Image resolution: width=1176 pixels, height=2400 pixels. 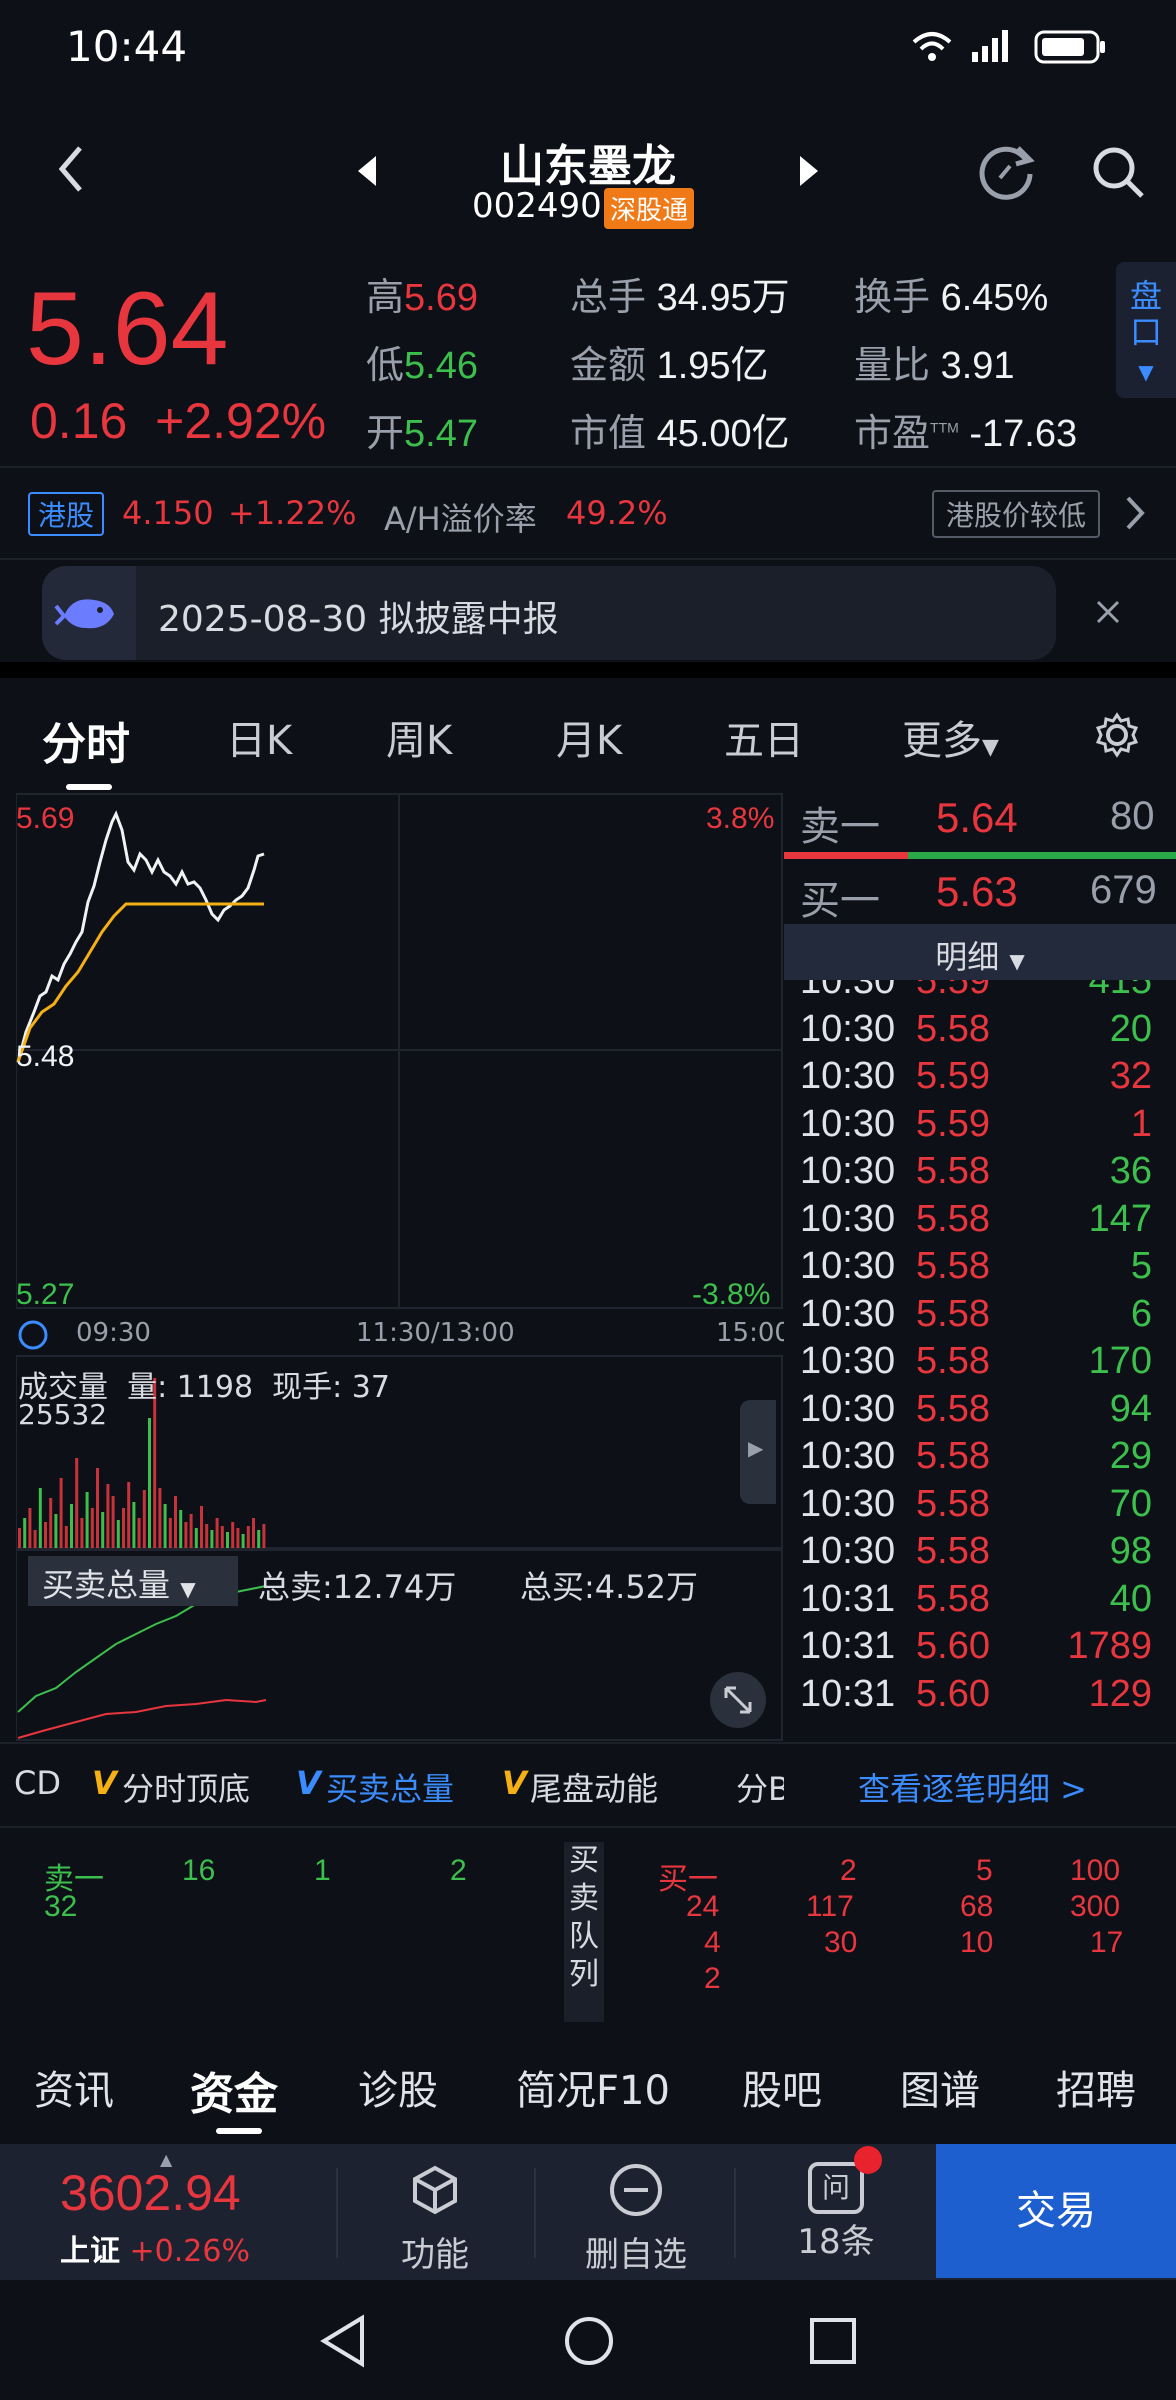 I want to click on refresh-icon, so click(x=1008, y=172).